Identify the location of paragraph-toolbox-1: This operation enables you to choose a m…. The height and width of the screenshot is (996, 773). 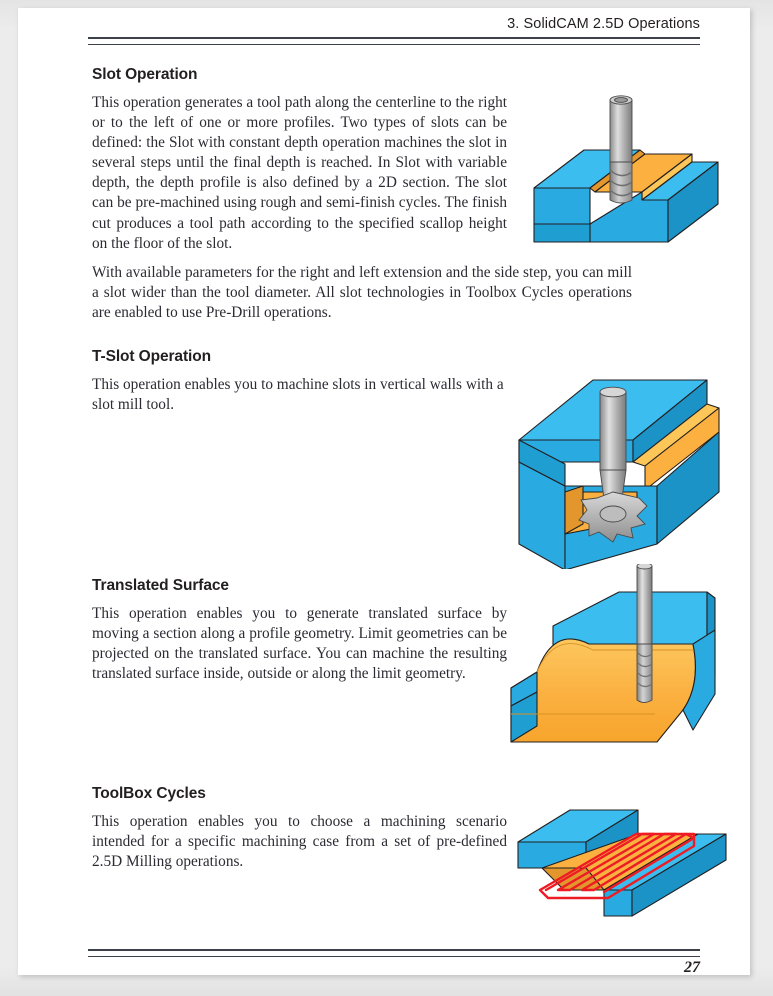
(299, 842).